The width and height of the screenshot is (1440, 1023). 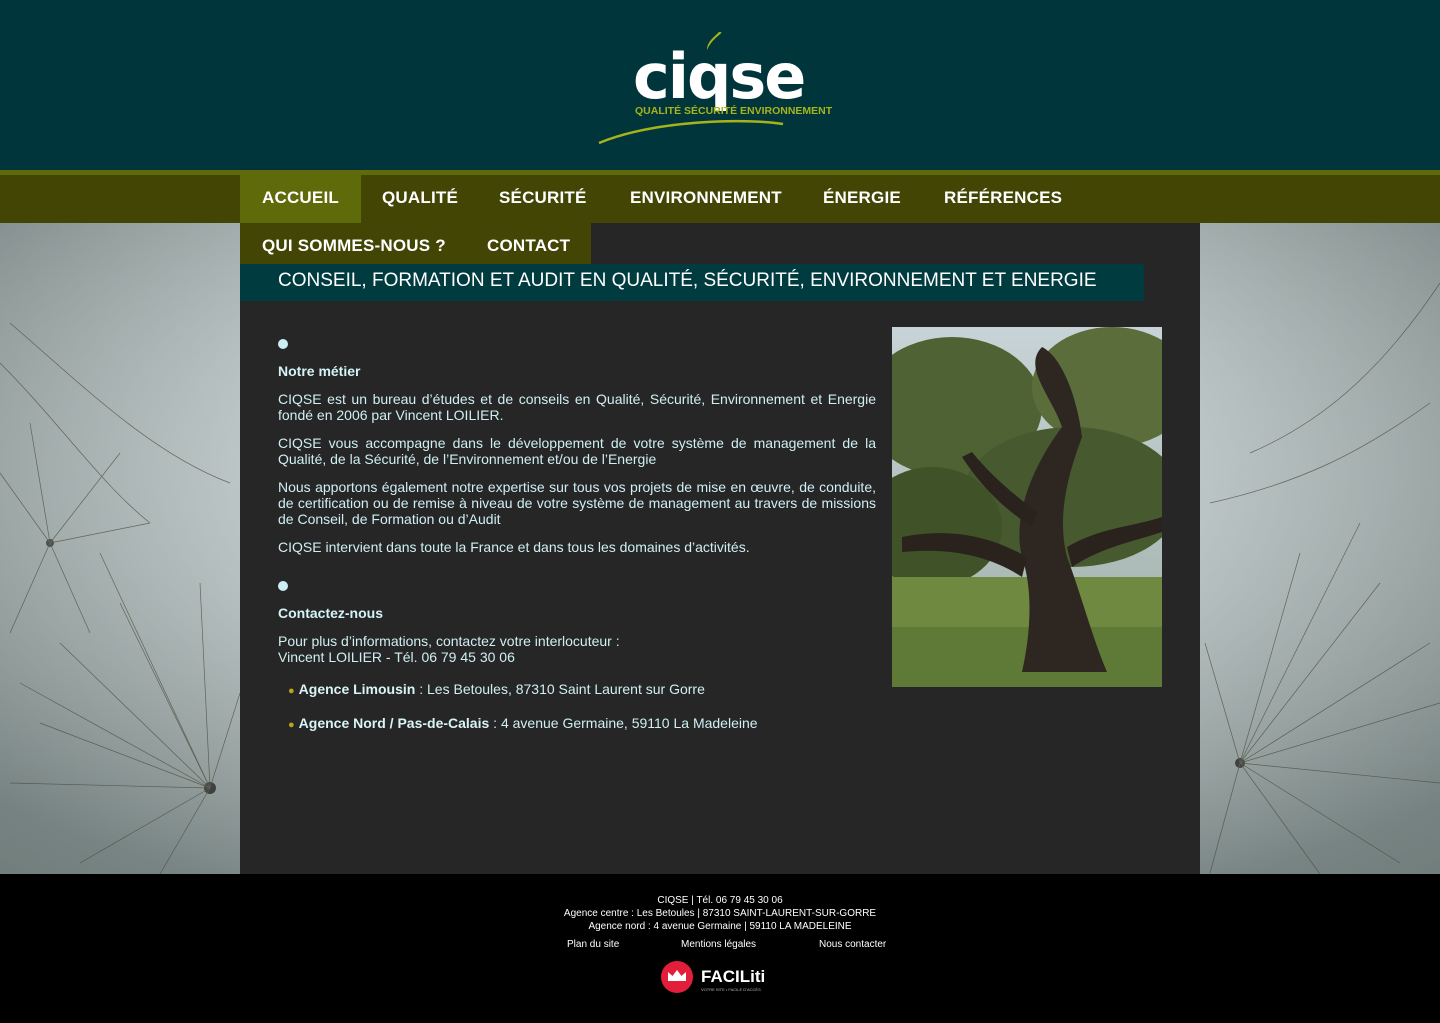 What do you see at coordinates (852, 944) in the screenshot?
I see `footer-link-nous-contacter: Nous contacter` at bounding box center [852, 944].